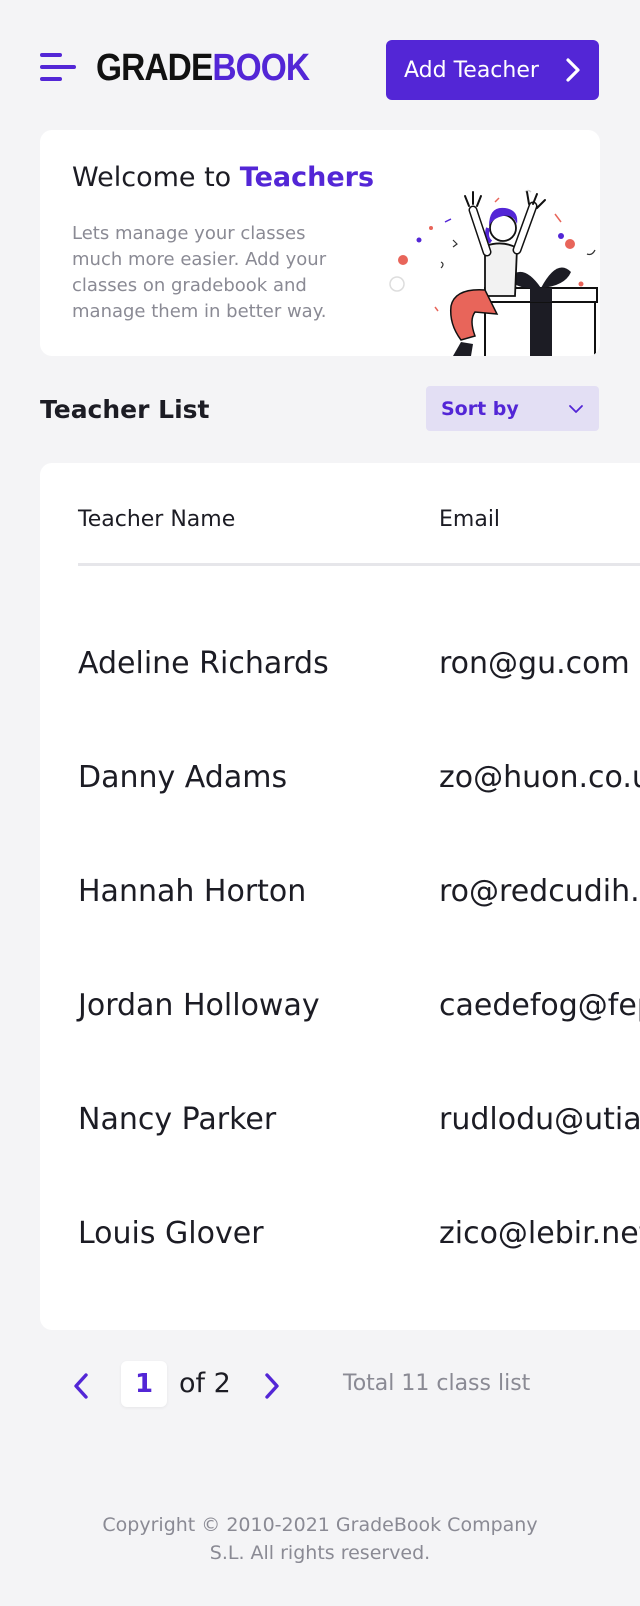 This screenshot has width=640, height=1606. What do you see at coordinates (539, 1233) in the screenshot?
I see `teacher-email-cell: zico@lebir.net` at bounding box center [539, 1233].